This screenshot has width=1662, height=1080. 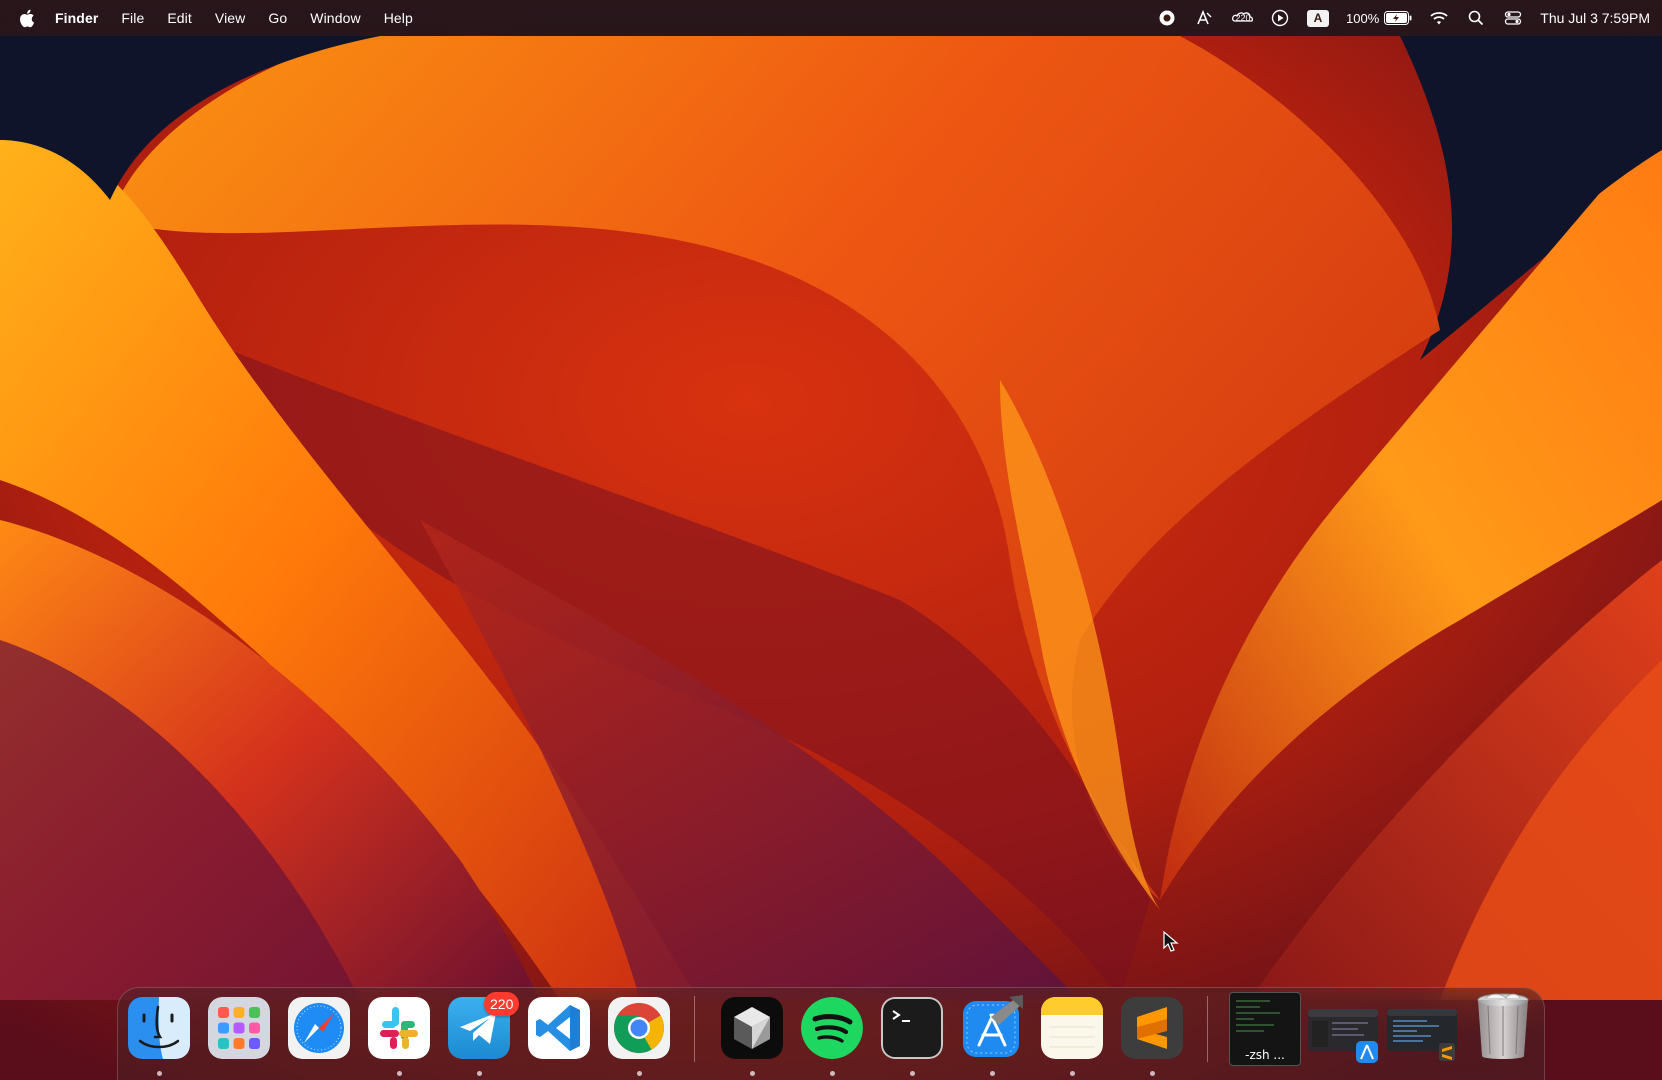 What do you see at coordinates (179, 18) in the screenshot?
I see `menu-edit: Edit` at bounding box center [179, 18].